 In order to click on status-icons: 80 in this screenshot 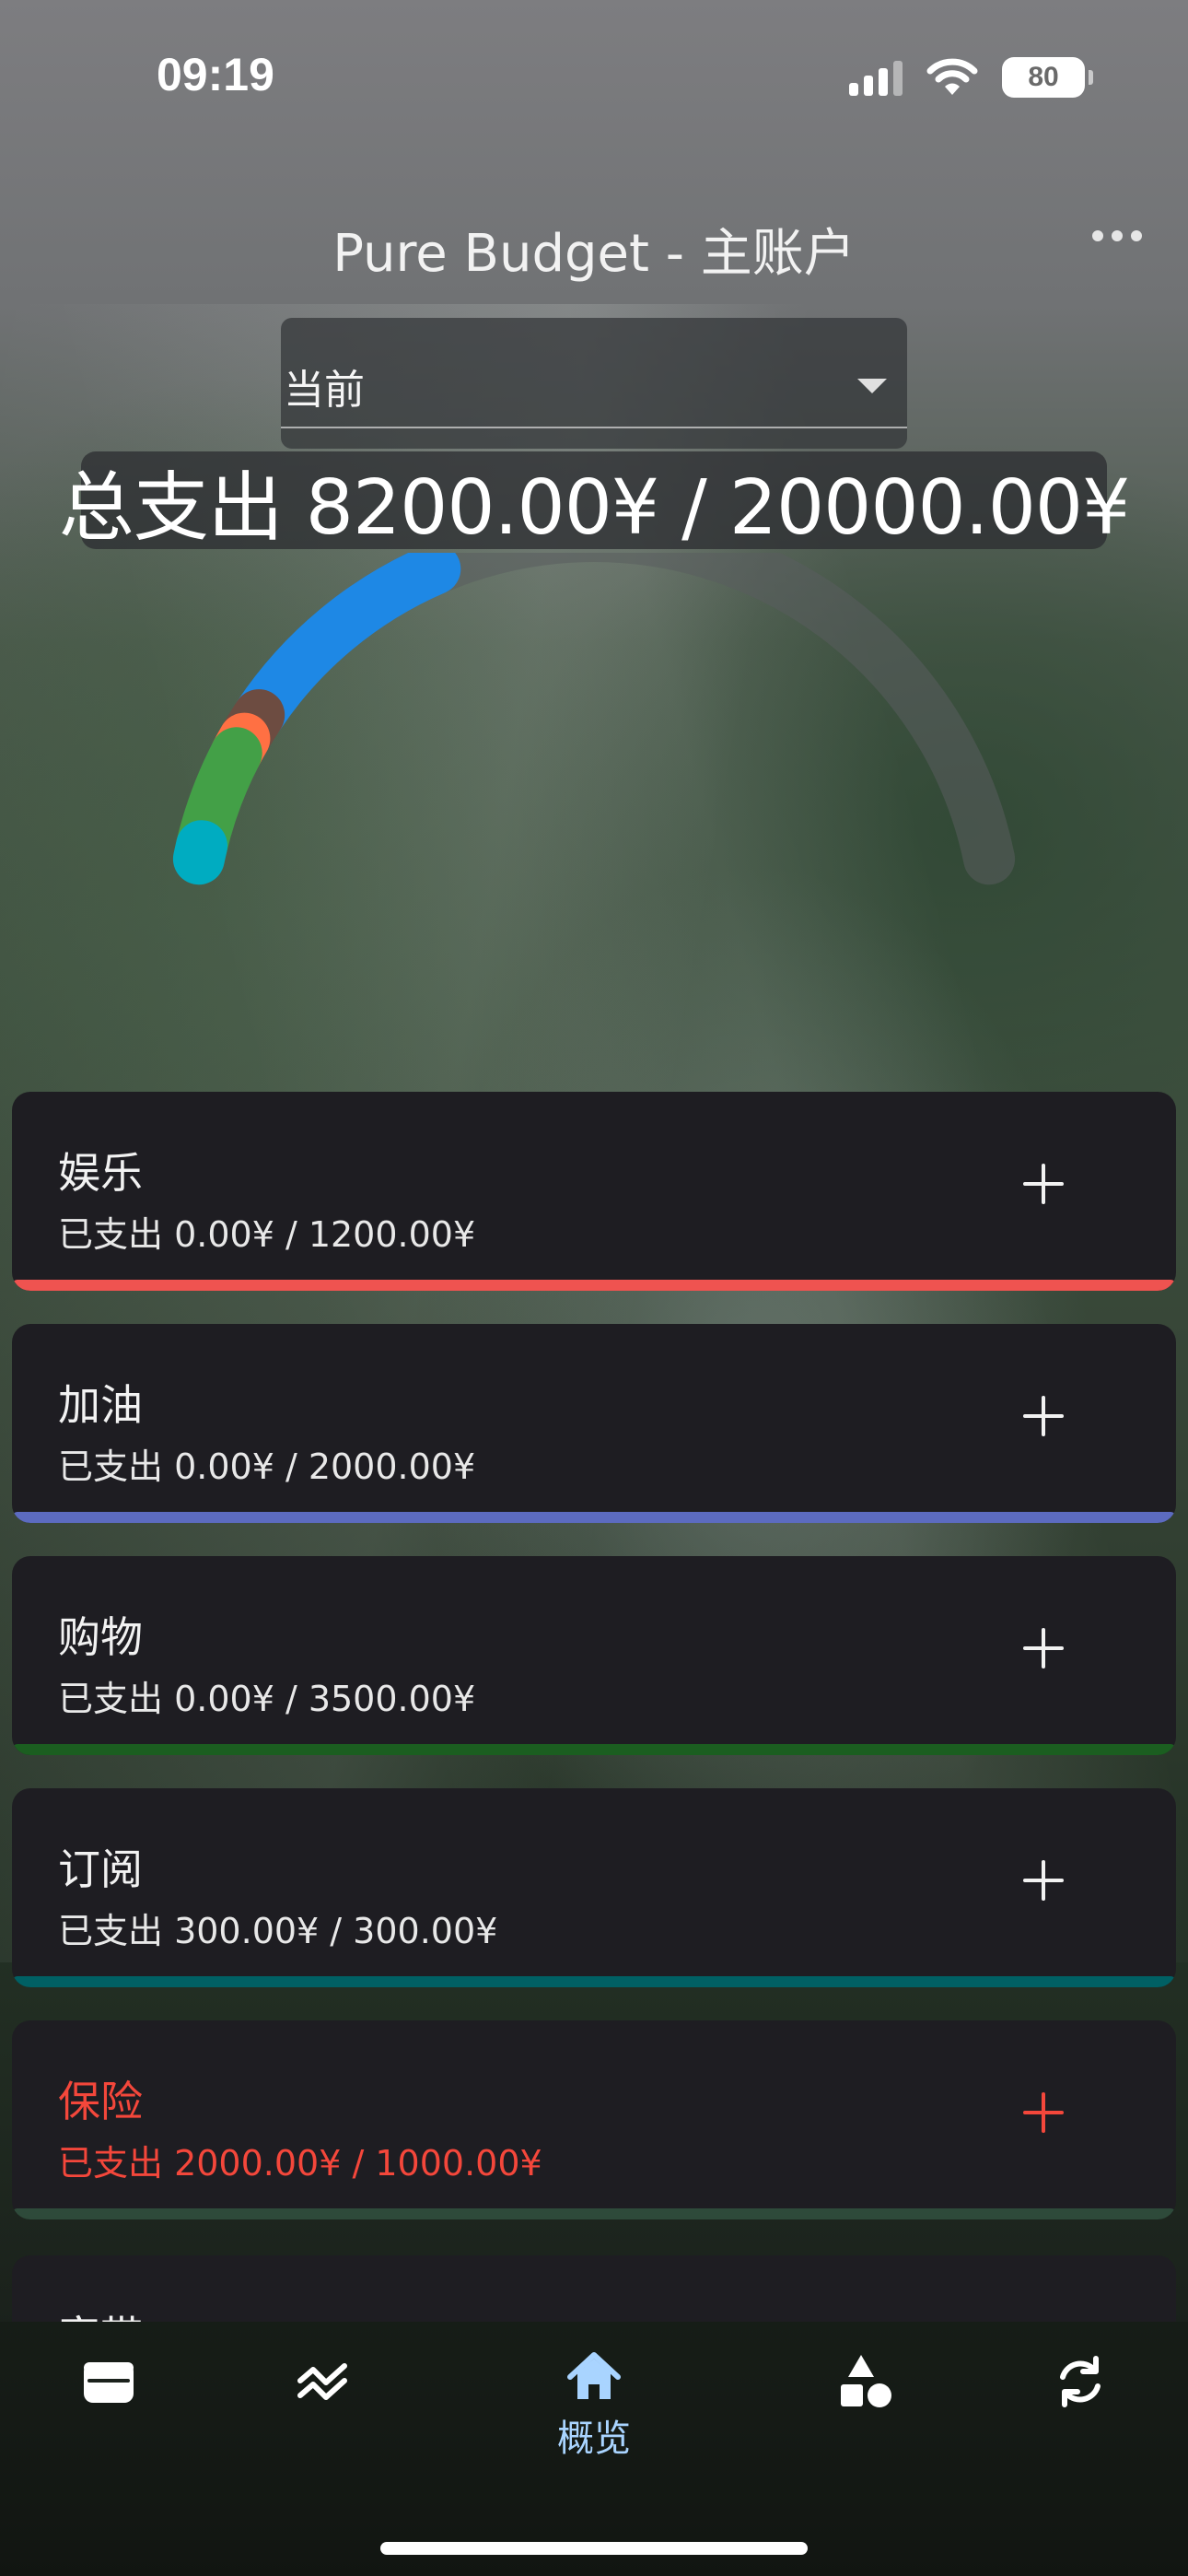, I will do `click(971, 77)`.